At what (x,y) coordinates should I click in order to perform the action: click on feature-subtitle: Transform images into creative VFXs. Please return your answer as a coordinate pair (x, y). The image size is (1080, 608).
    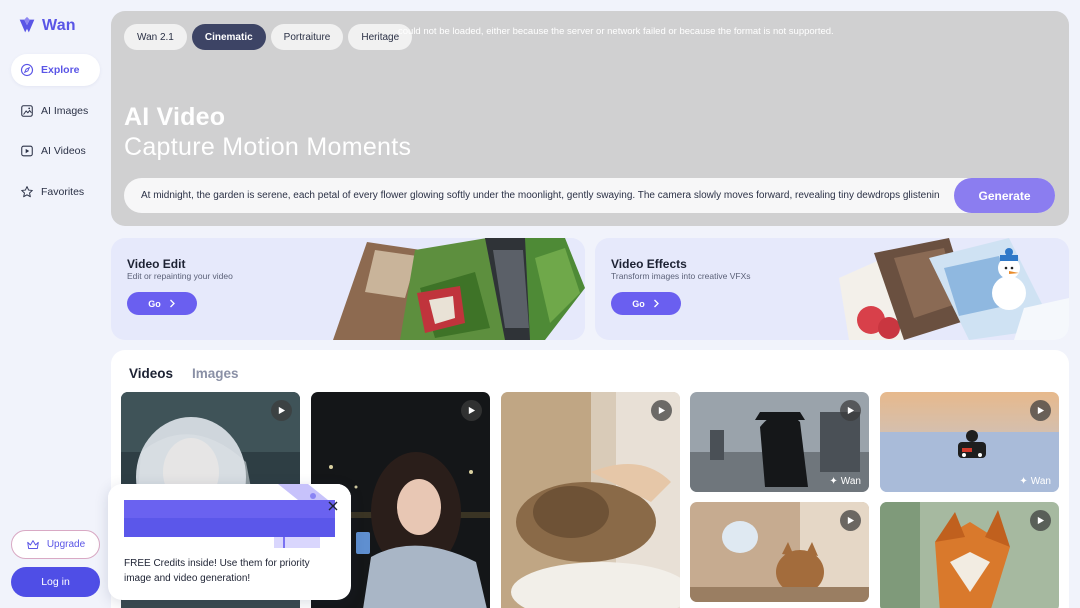
    Looking at the image, I should click on (681, 276).